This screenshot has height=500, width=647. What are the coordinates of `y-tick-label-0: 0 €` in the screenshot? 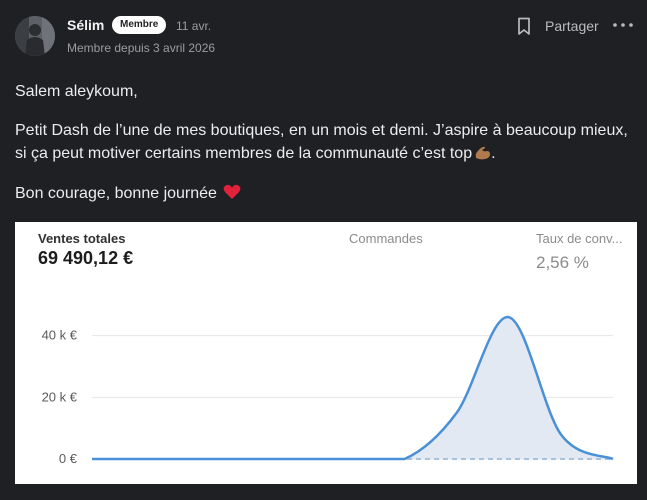 It's located at (68, 458).